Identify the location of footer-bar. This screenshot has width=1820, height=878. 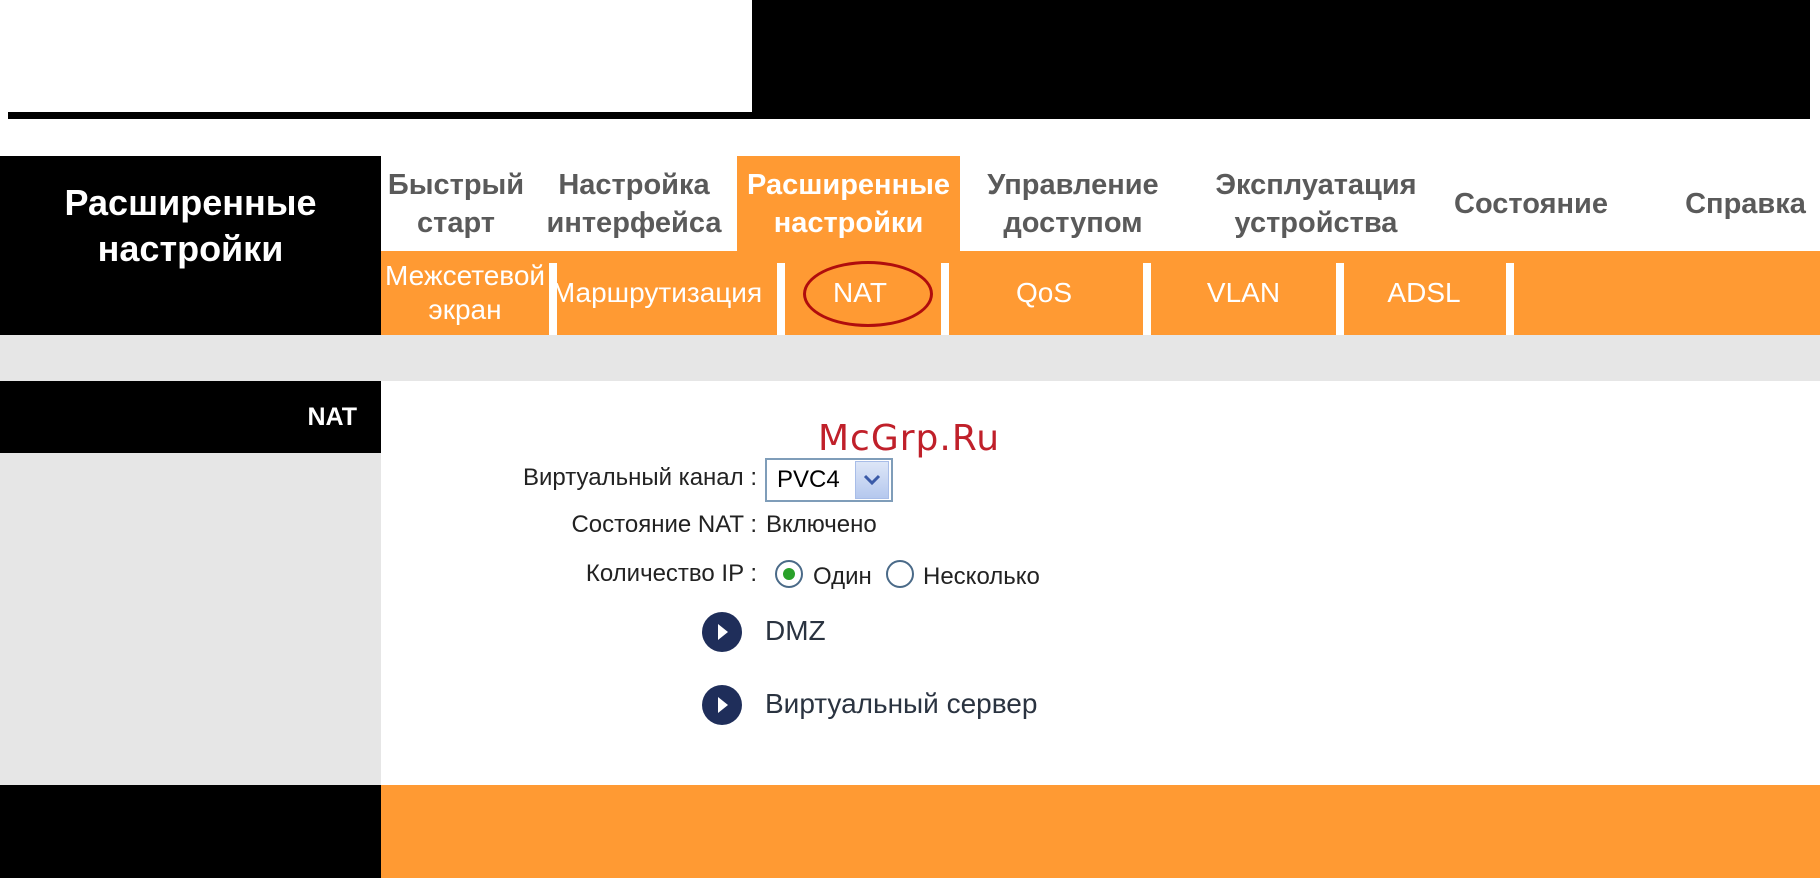
(1100, 831).